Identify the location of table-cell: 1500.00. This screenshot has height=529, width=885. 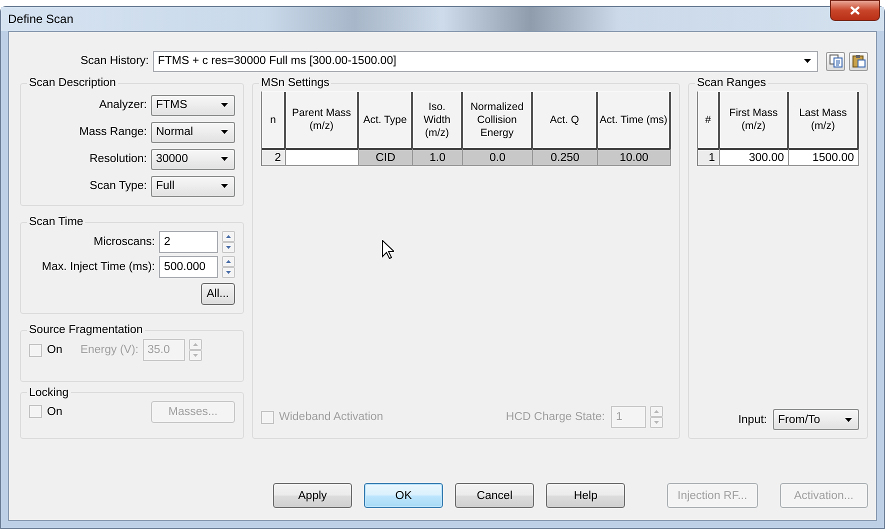
(824, 157).